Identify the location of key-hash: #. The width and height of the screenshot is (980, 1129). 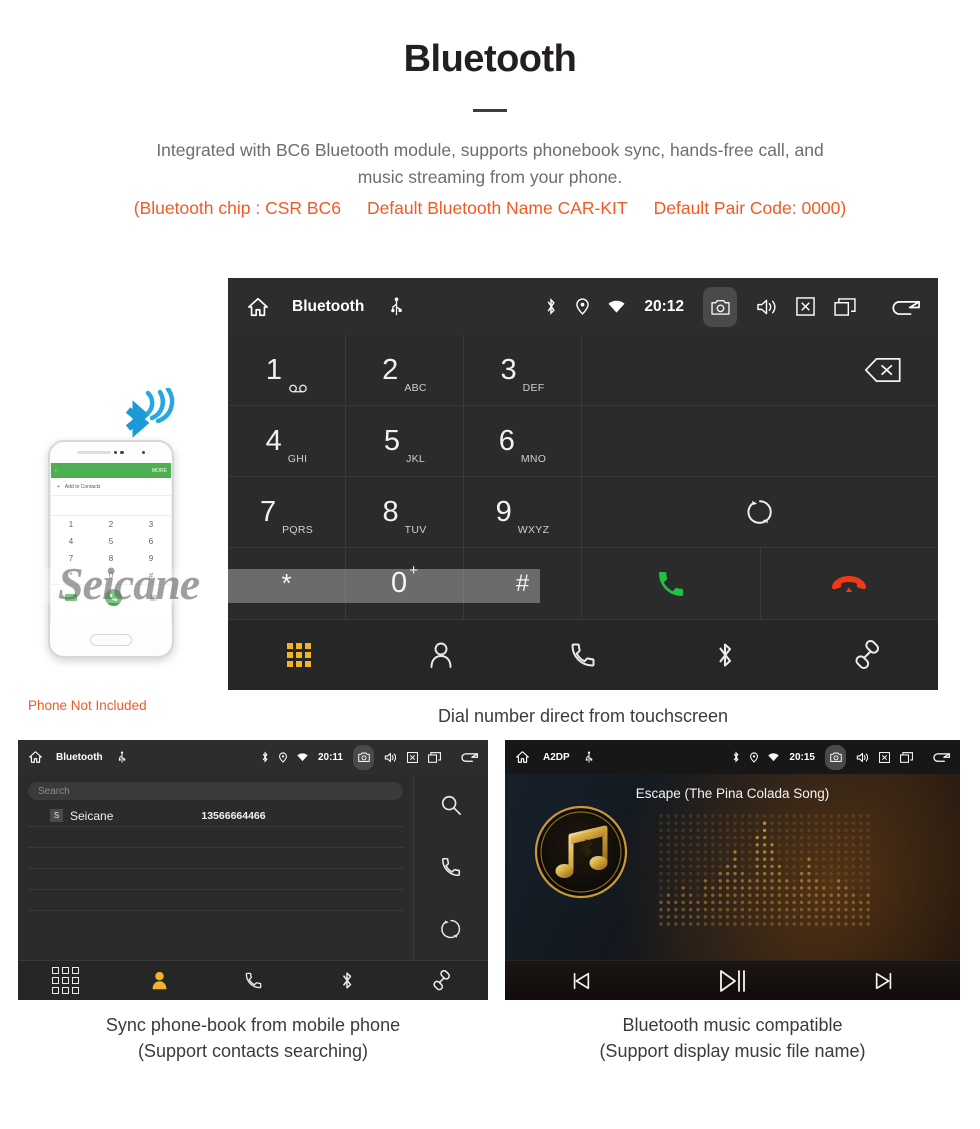
(523, 583).